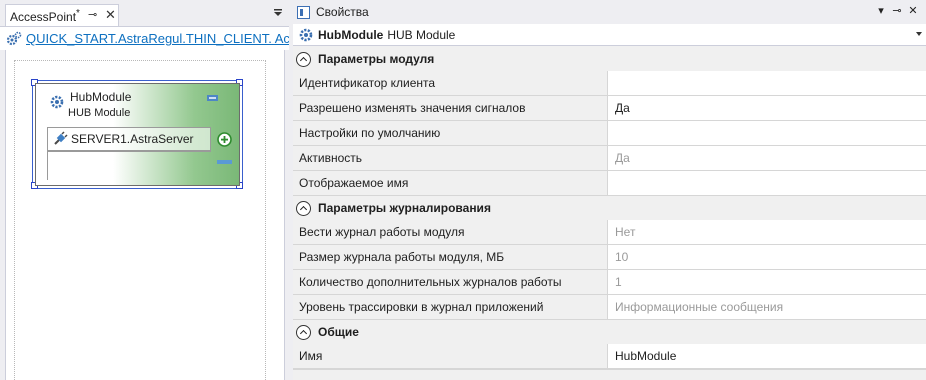 The height and width of the screenshot is (380, 926). Describe the element at coordinates (767, 282) in the screenshot. I see `property-value: 1` at that location.